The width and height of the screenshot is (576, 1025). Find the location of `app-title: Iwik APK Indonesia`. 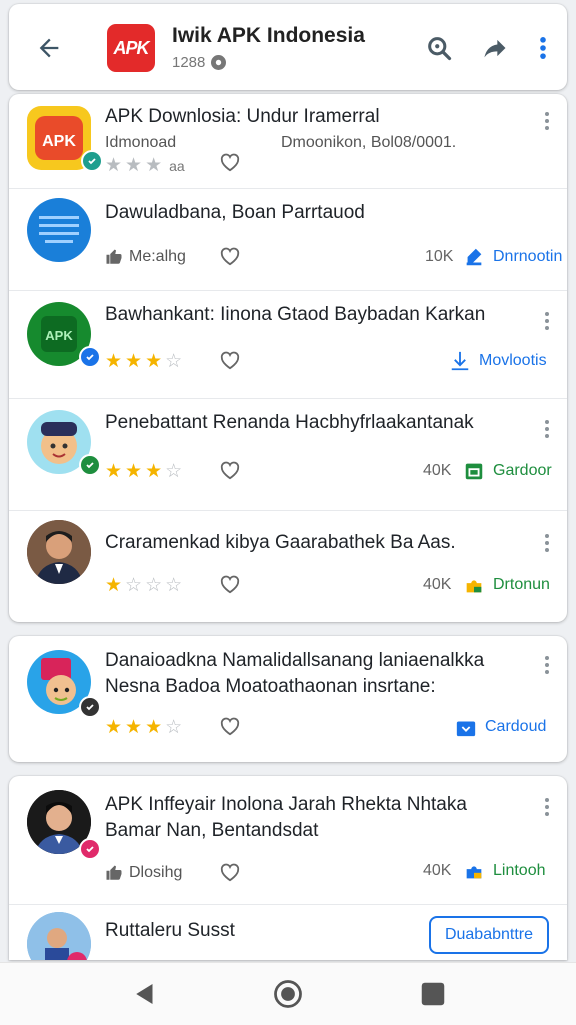

app-title: Iwik APK Indonesia is located at coordinates (268, 35).